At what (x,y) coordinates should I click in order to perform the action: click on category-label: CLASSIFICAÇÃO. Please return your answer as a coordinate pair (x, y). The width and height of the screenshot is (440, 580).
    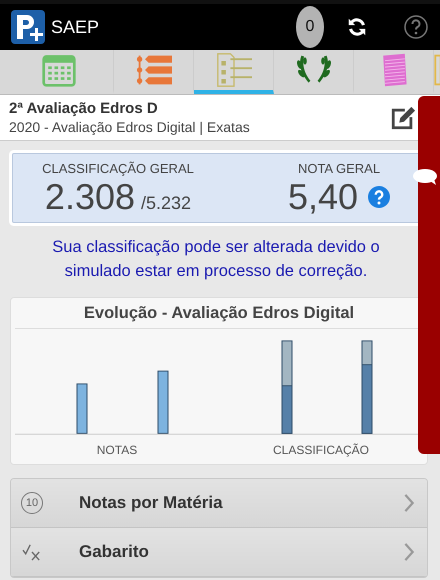
    Looking at the image, I should click on (321, 450).